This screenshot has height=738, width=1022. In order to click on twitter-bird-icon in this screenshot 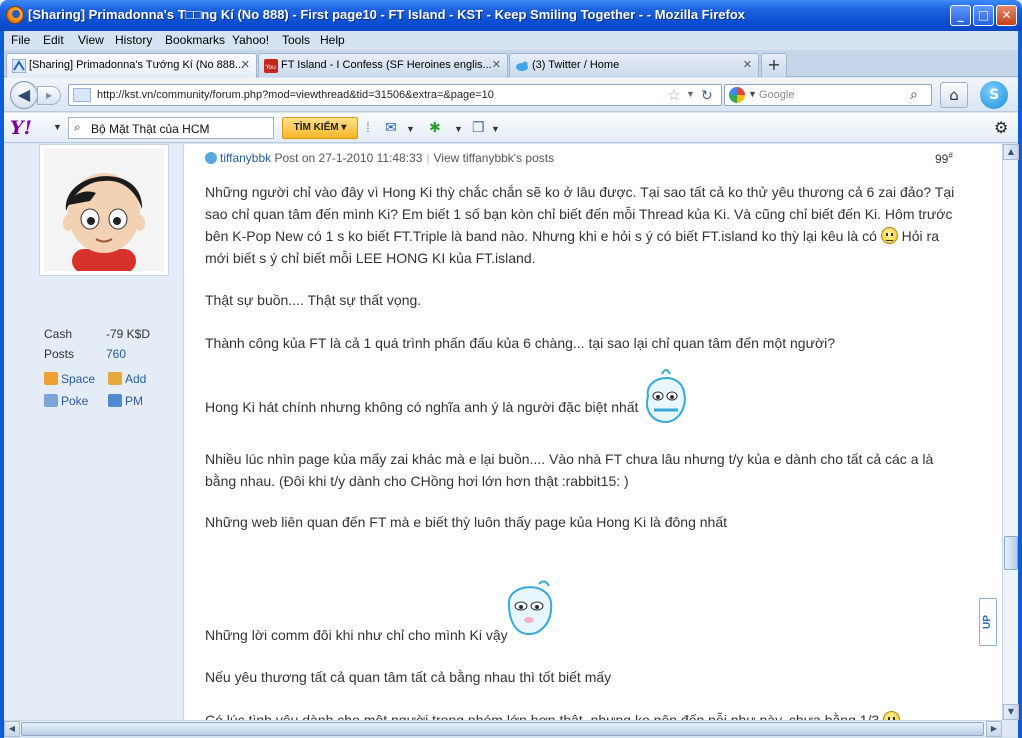, I will do `click(522, 66)`.